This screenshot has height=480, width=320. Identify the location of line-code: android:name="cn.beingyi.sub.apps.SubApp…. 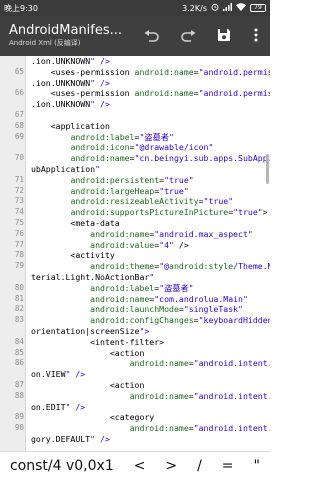
(170, 158).